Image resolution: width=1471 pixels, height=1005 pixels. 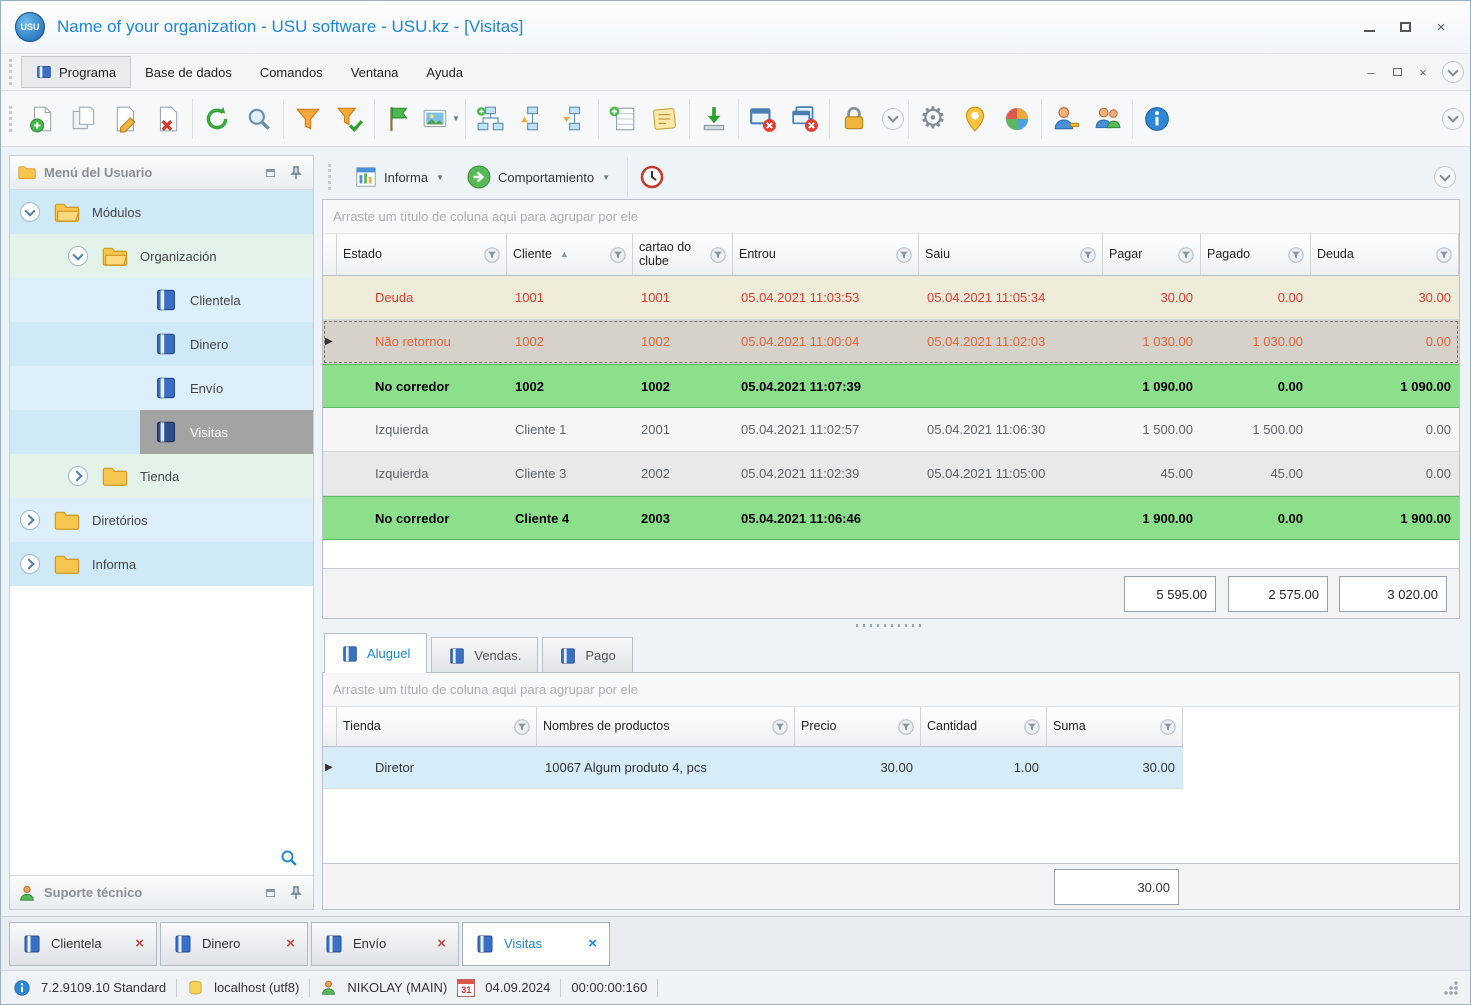 I want to click on cell-entrou: 05.04.2021 11:06:46, so click(x=826, y=518).